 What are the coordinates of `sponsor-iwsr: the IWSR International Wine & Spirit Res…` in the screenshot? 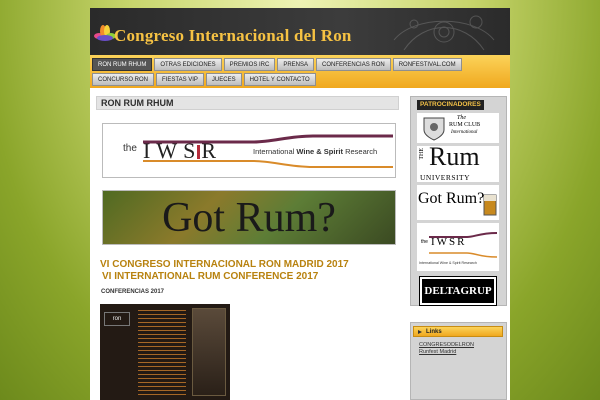 It's located at (458, 247).